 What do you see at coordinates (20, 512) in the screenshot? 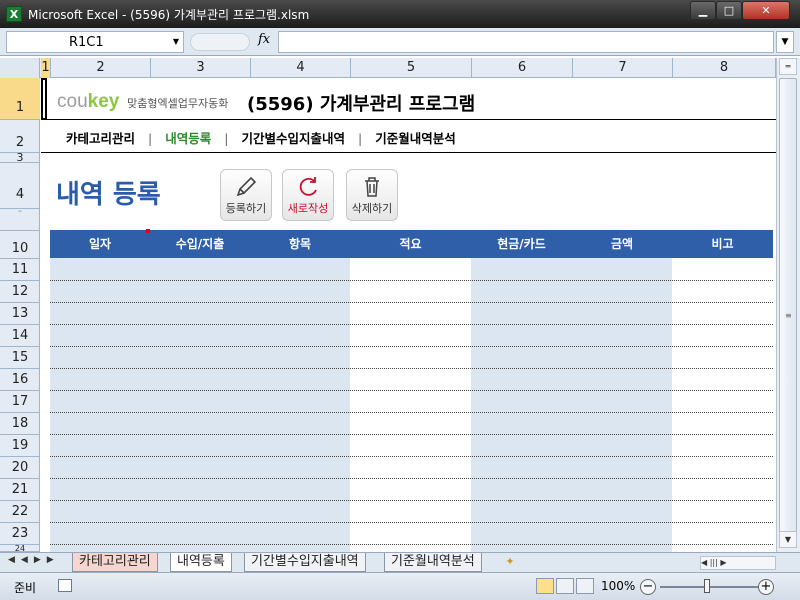
I see `row-header: 22` at bounding box center [20, 512].